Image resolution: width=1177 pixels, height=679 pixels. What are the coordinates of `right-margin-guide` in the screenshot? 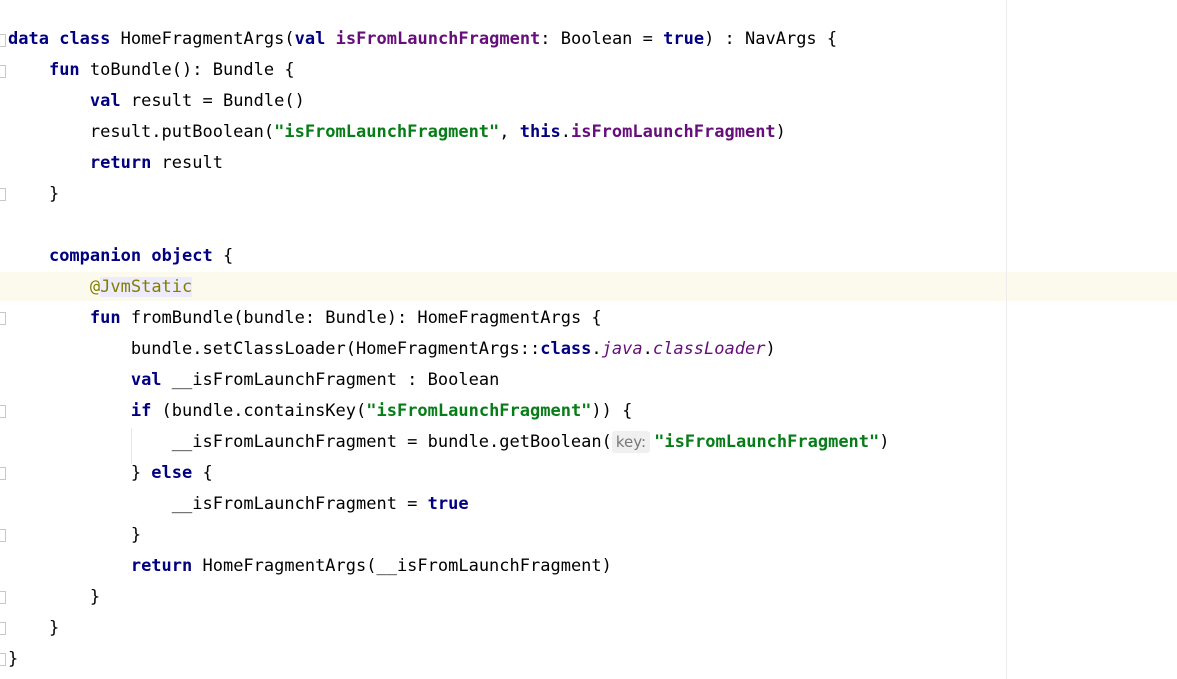 It's located at (1006, 339).